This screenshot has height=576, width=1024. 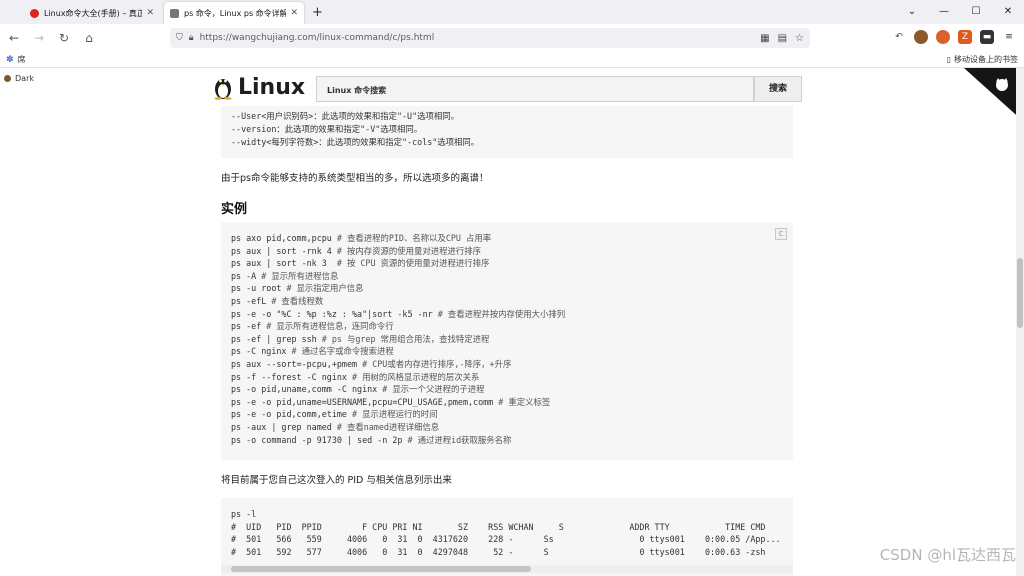 I want to click on site-logo: Linux, so click(x=258, y=87).